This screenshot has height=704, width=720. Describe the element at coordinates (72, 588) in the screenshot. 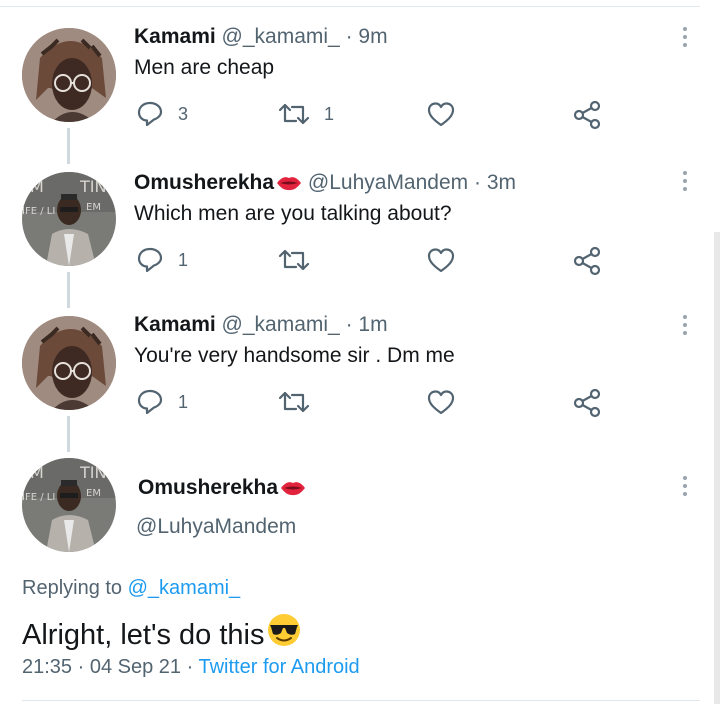

I see `replying-to-prefix: Replying to` at that location.